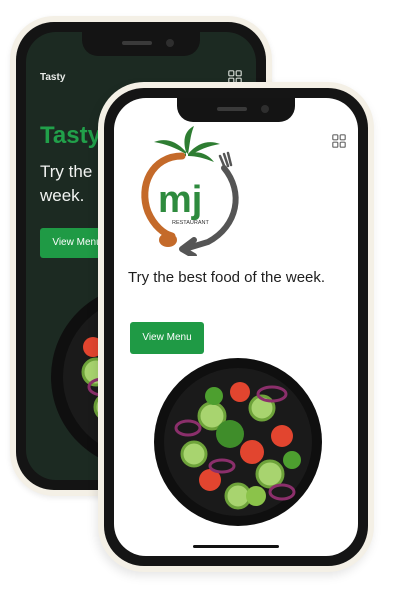 The image size is (411, 607). Describe the element at coordinates (53, 77) in the screenshot. I see `brand-name: Tasty` at that location.